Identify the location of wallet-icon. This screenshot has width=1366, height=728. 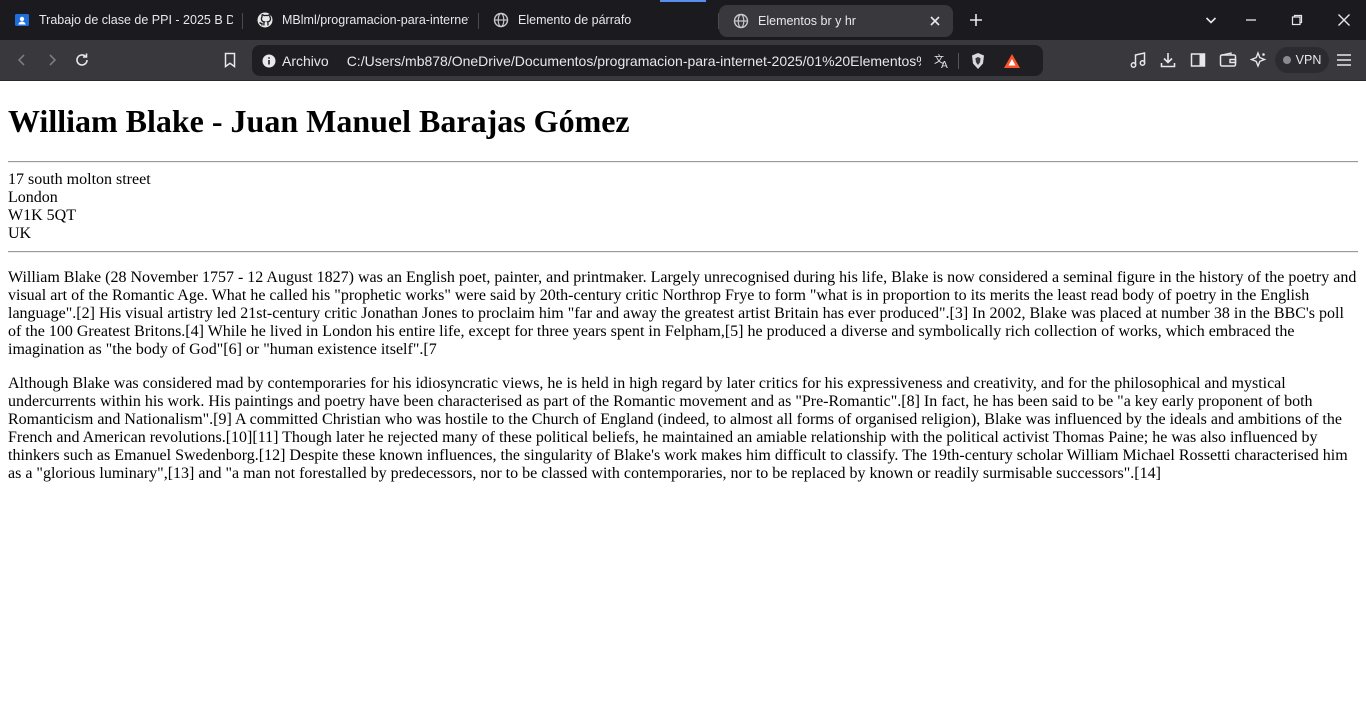
(1228, 60).